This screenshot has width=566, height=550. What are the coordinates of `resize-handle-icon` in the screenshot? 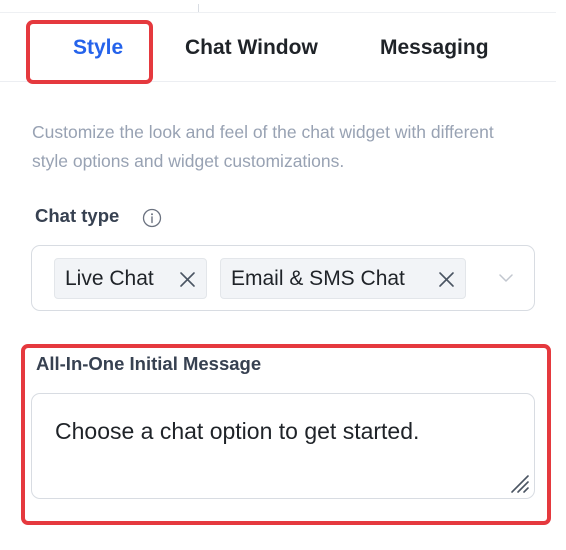 It's located at (519, 483).